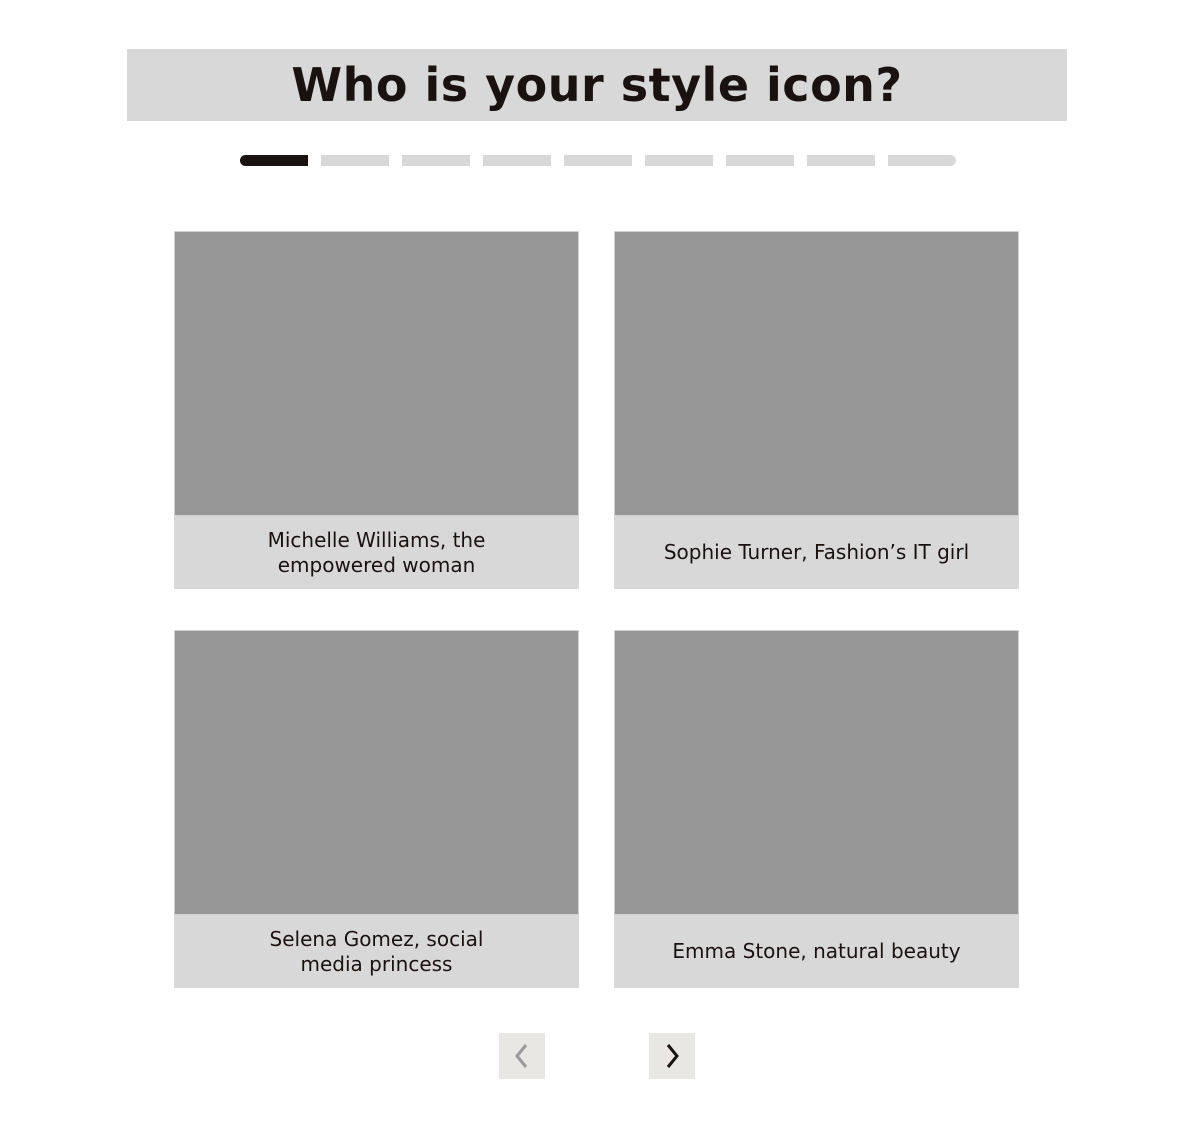 The width and height of the screenshot is (1194, 1132). I want to click on option-label: Michelle Williams, the empowered woman, so click(376, 552).